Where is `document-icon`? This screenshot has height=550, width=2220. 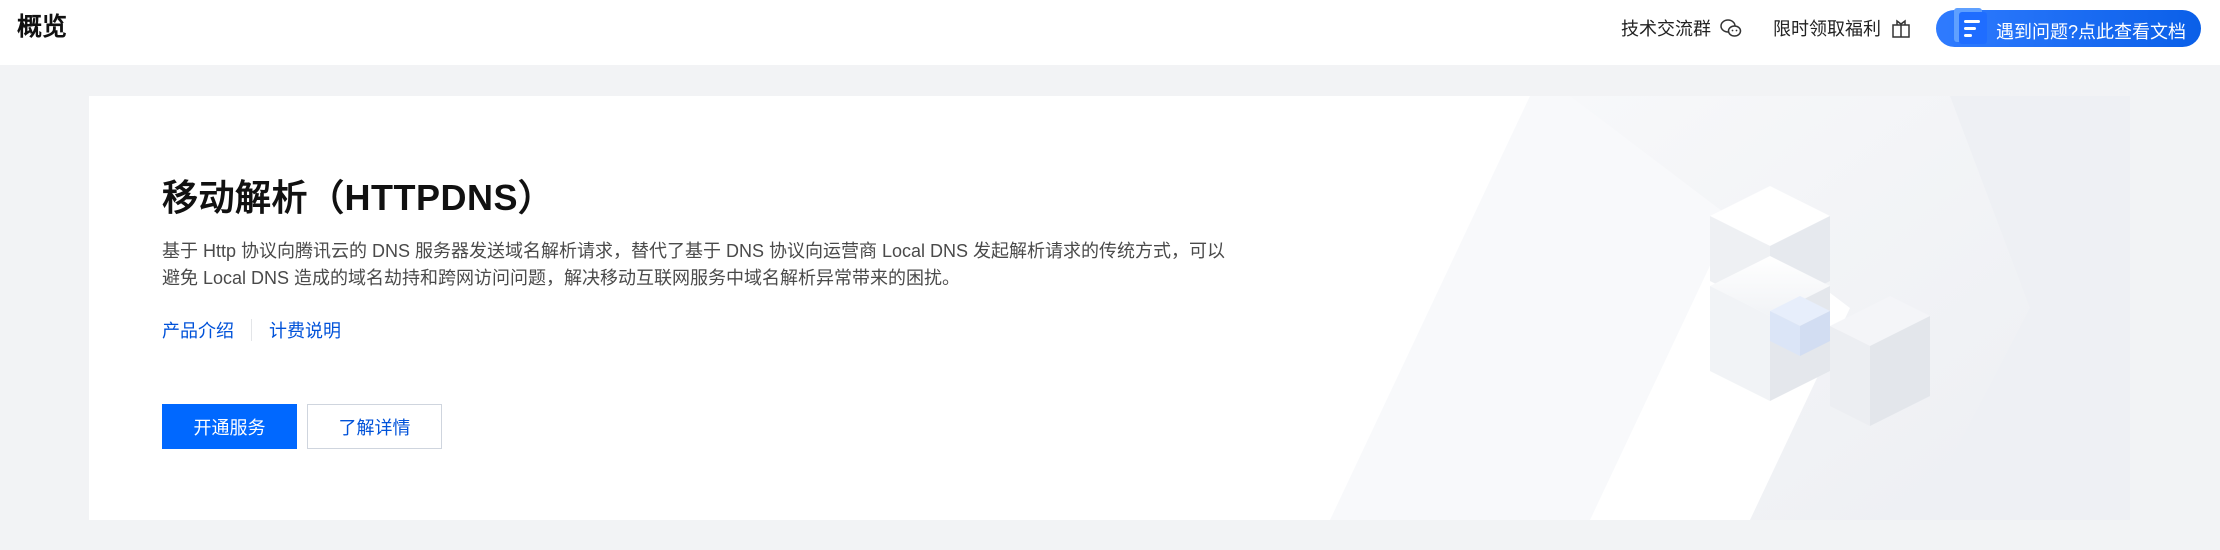
document-icon is located at coordinates (1970, 26).